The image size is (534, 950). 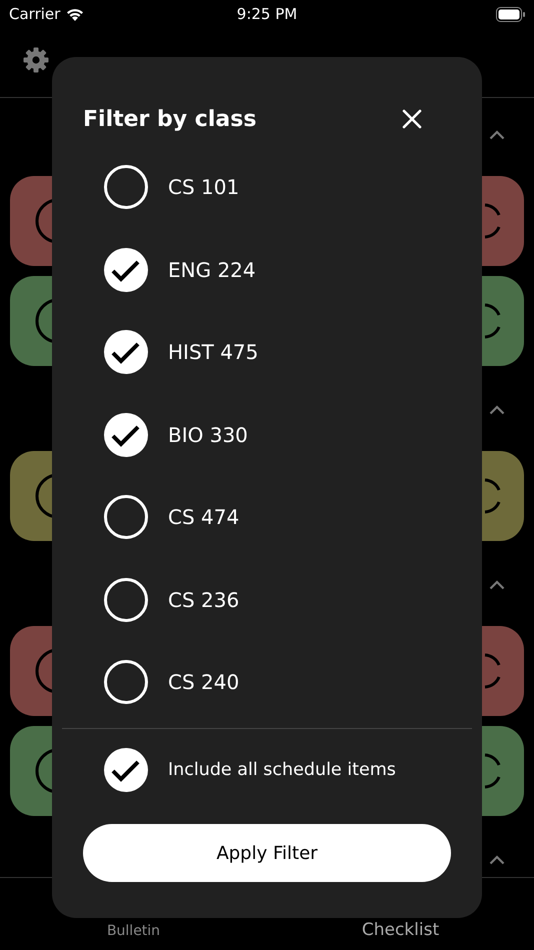 What do you see at coordinates (204, 187) in the screenshot?
I see `class-label: CS 101` at bounding box center [204, 187].